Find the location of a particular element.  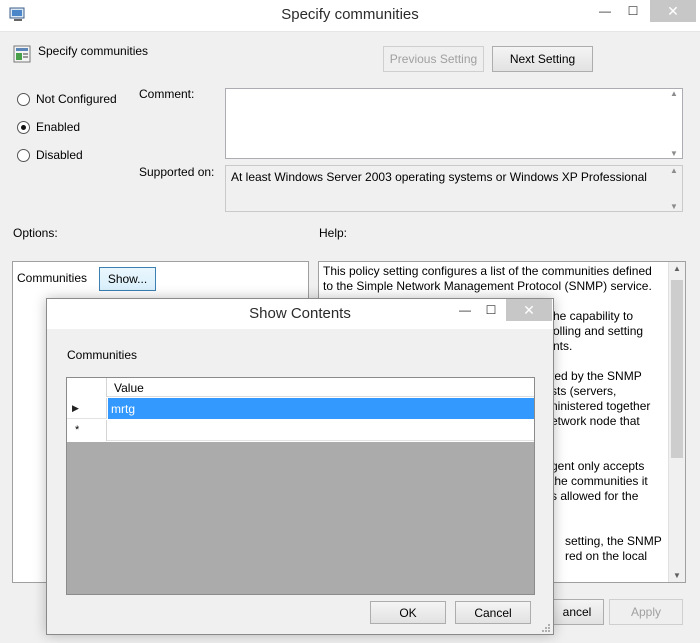

help-label: Help: is located at coordinates (333, 233).